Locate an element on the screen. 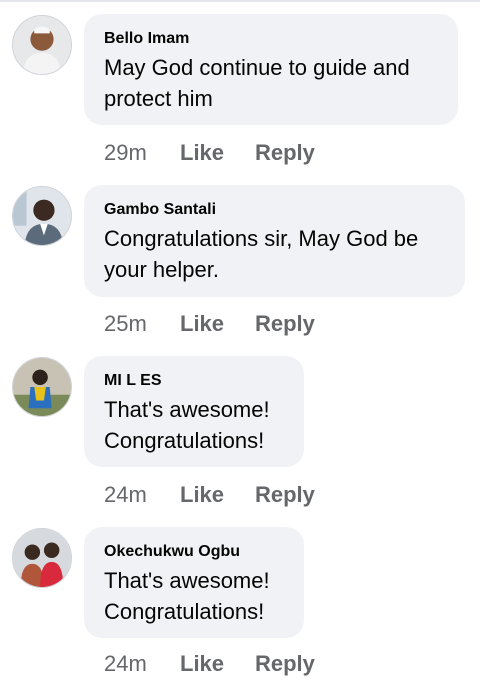 This screenshot has height=685, width=480. comment-bubble: MI L ES That's awesome! Congratulations! is located at coordinates (194, 411).